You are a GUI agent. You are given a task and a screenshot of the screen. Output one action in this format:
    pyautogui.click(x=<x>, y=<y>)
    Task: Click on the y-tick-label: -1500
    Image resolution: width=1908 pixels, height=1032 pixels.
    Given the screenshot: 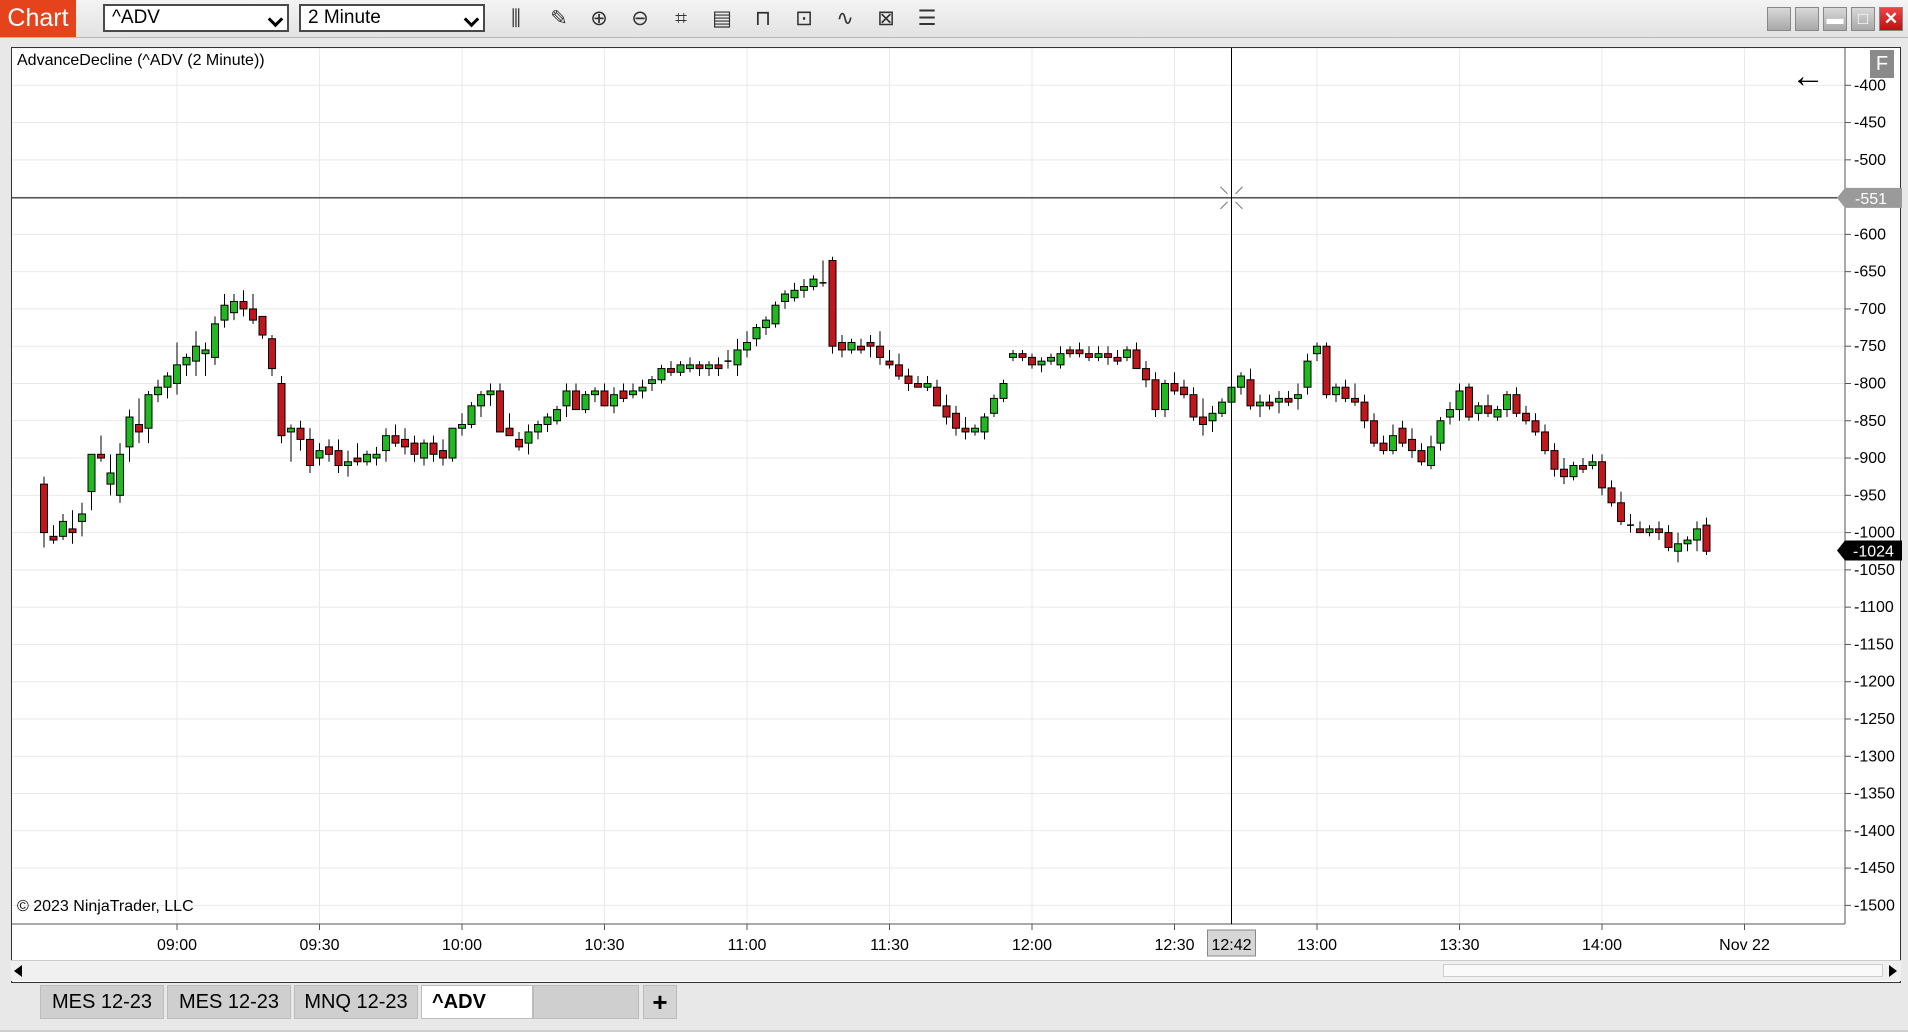 What is the action you would take?
    pyautogui.click(x=1874, y=905)
    